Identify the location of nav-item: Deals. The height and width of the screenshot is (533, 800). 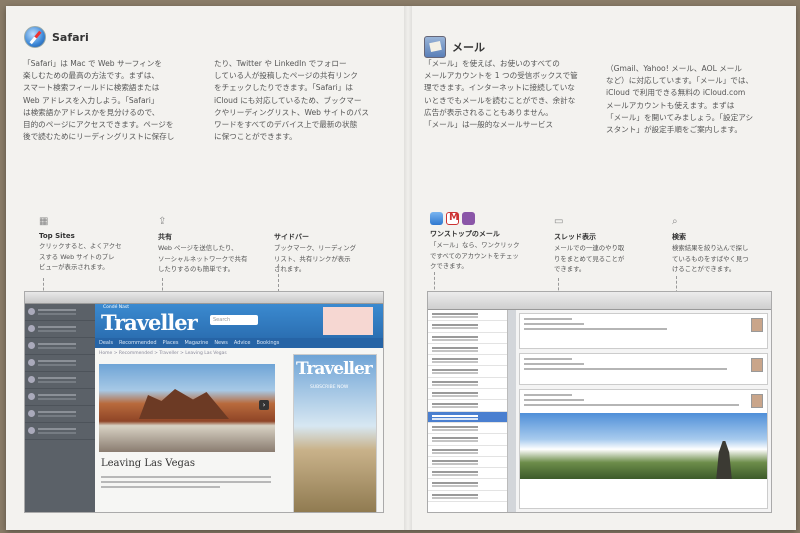
(106, 343).